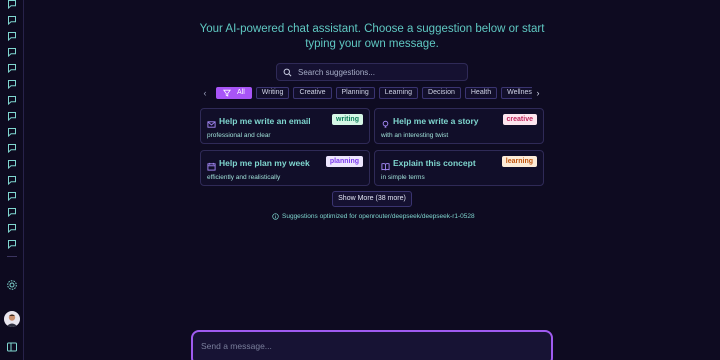 This screenshot has width=720, height=360. What do you see at coordinates (312, 93) in the screenshot?
I see `category-chip: Creative` at bounding box center [312, 93].